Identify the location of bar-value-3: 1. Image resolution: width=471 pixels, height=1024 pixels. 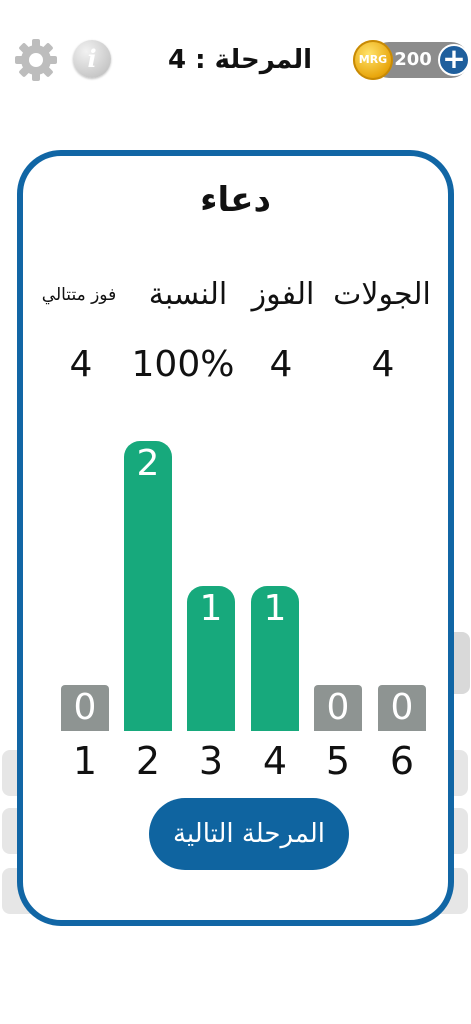
(211, 608).